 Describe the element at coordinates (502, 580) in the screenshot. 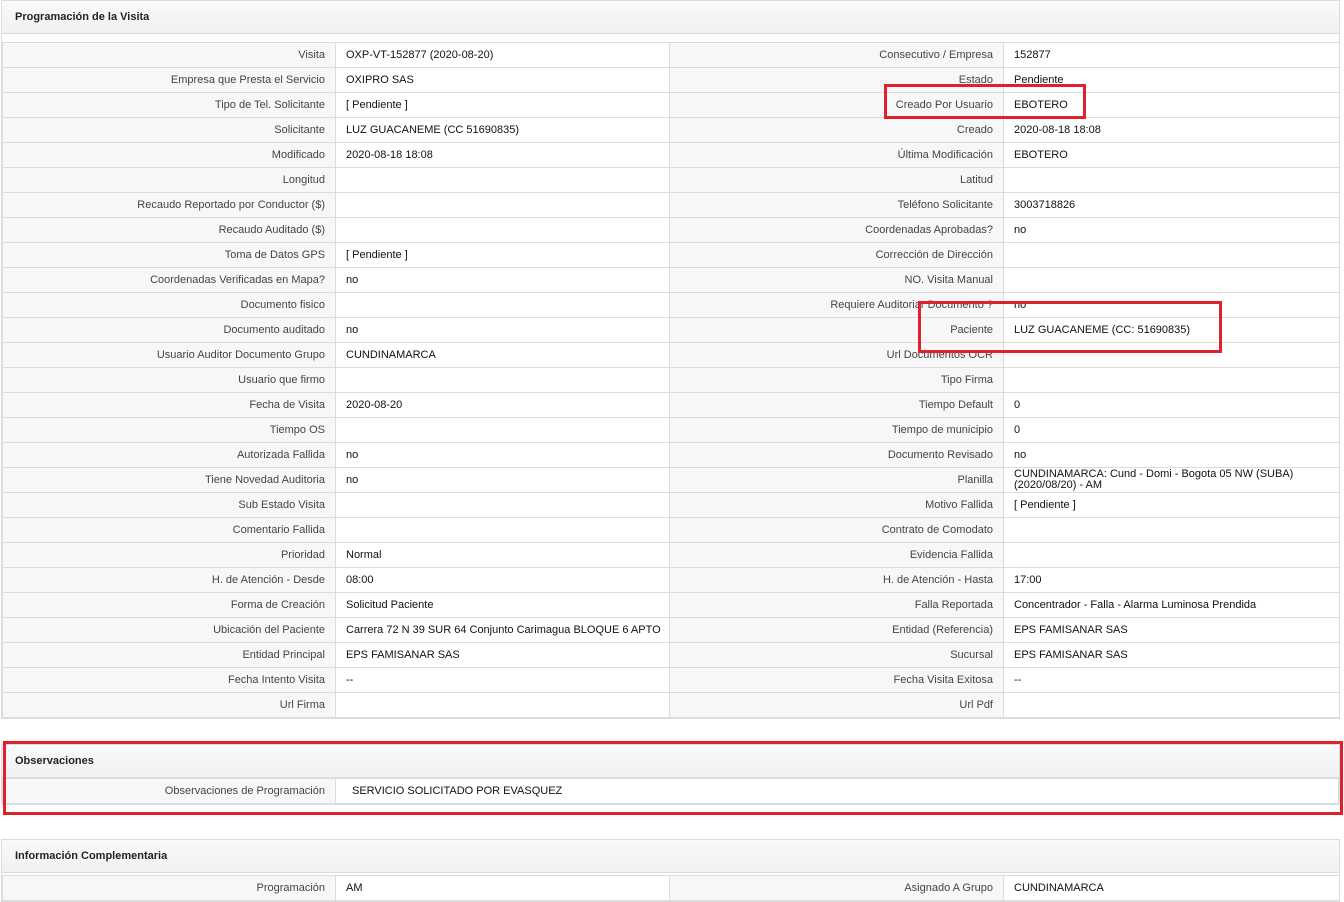

I see `field-value: 08:00` at that location.